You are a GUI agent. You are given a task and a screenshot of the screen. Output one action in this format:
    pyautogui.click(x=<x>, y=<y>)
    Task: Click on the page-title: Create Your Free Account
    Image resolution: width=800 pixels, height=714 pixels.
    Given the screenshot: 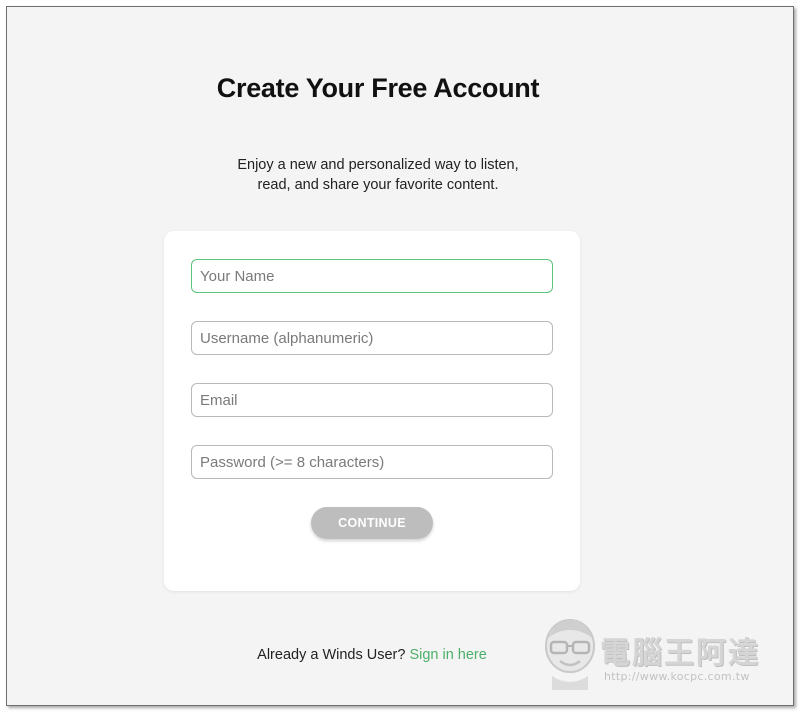 What is the action you would take?
    pyautogui.click(x=378, y=88)
    